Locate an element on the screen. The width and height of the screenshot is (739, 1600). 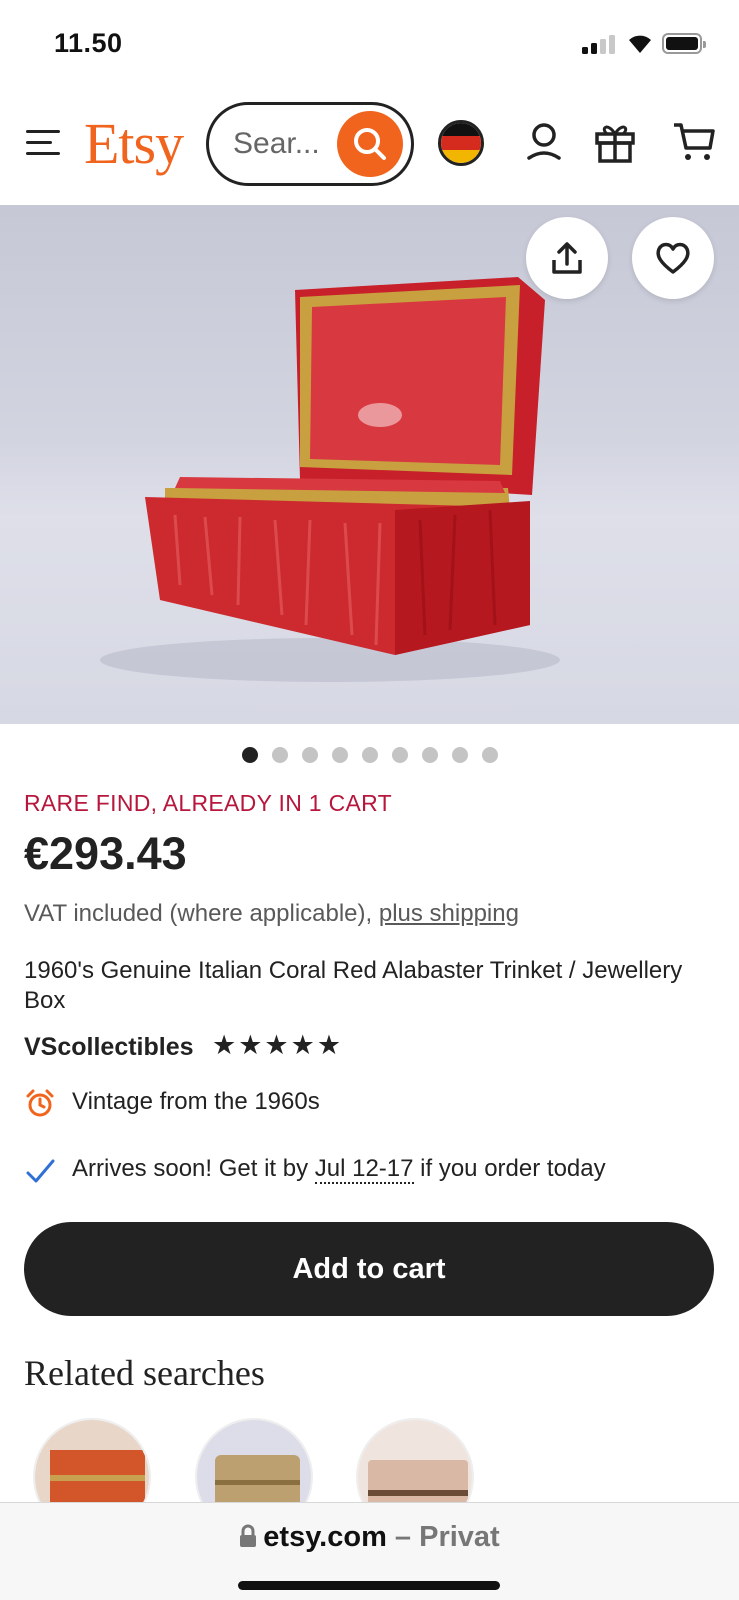
etsy-logo: Etsy is located at coordinates (134, 143).